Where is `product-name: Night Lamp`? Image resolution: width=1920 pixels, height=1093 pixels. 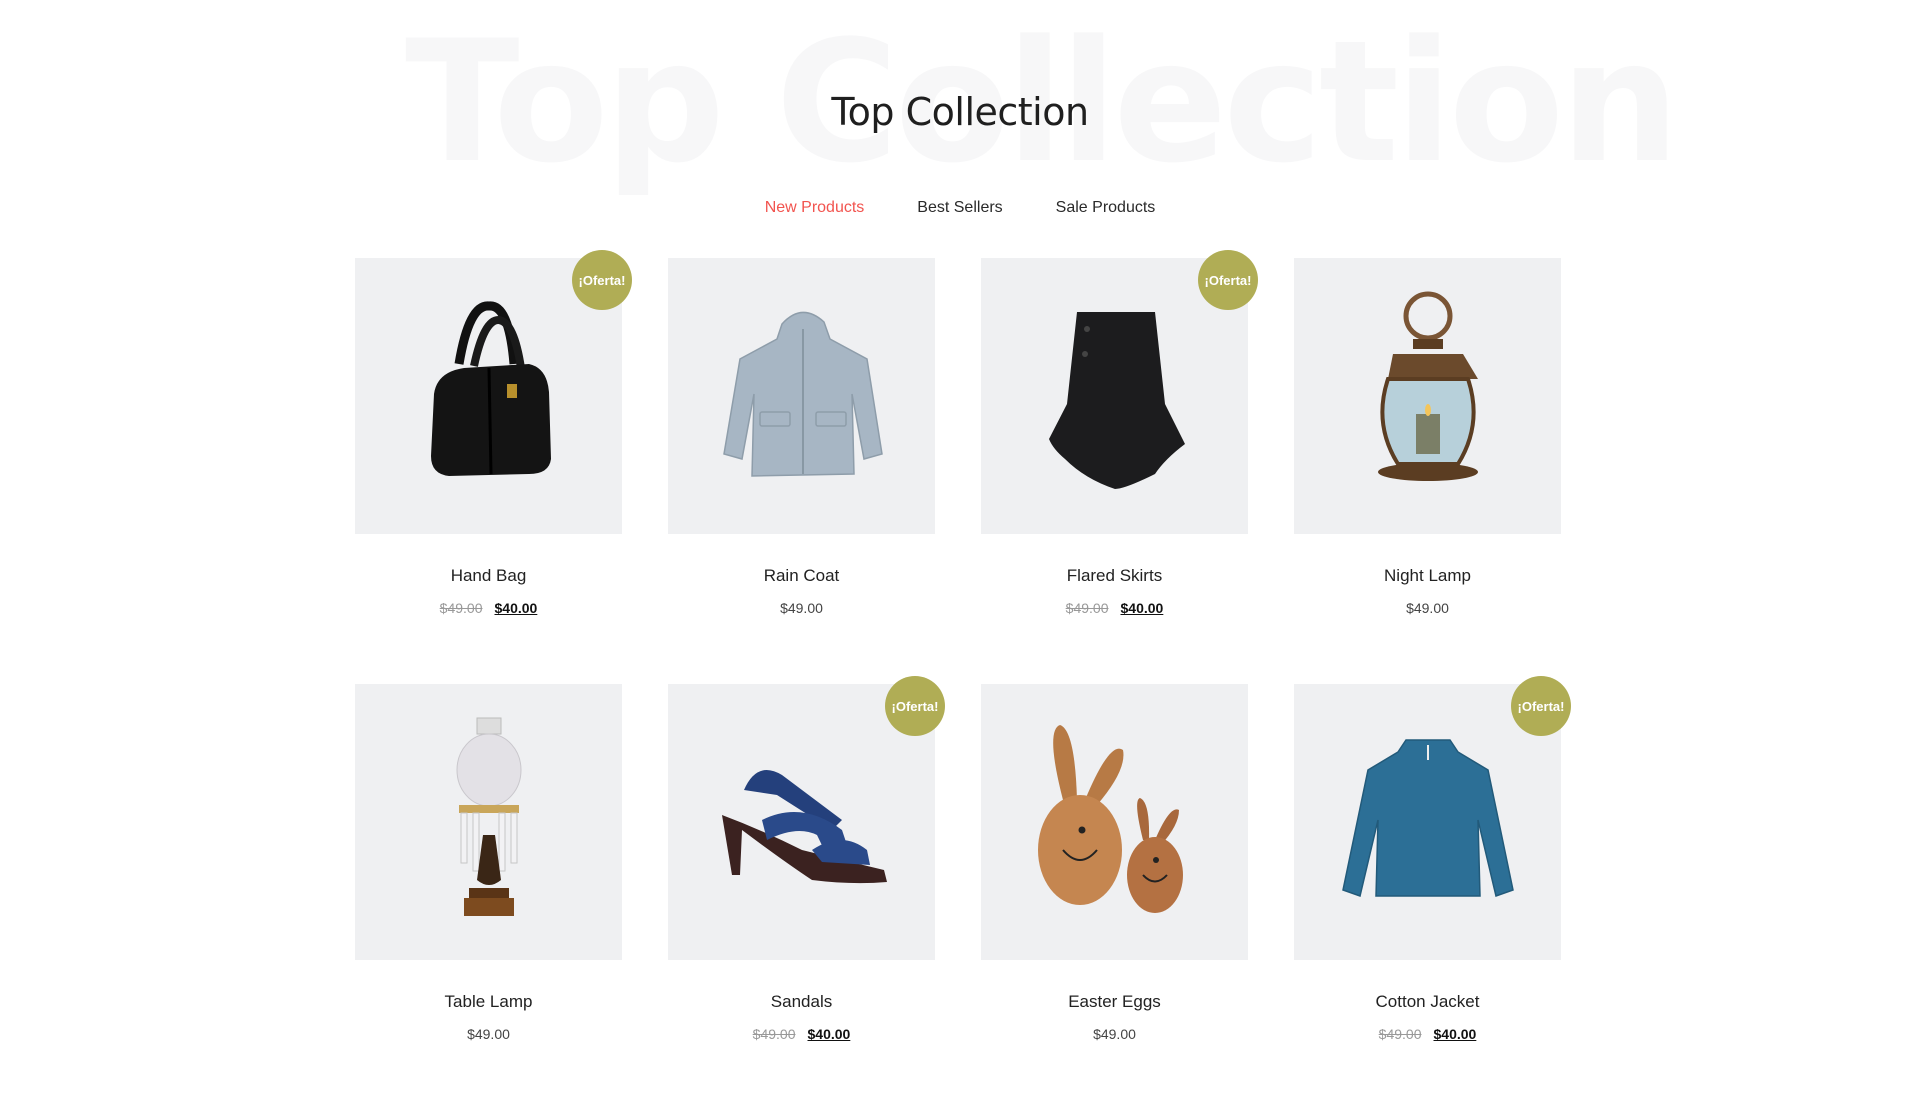 product-name: Night Lamp is located at coordinates (1427, 576).